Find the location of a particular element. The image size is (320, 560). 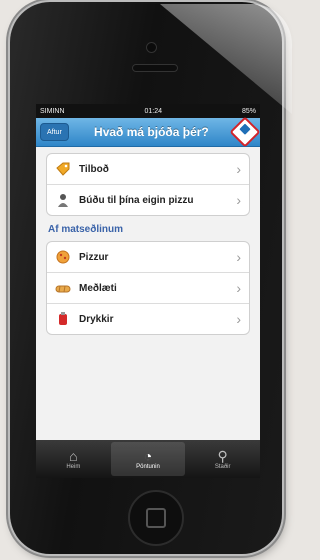

menu-row-drinks: Drykkir › is located at coordinates (148, 319).